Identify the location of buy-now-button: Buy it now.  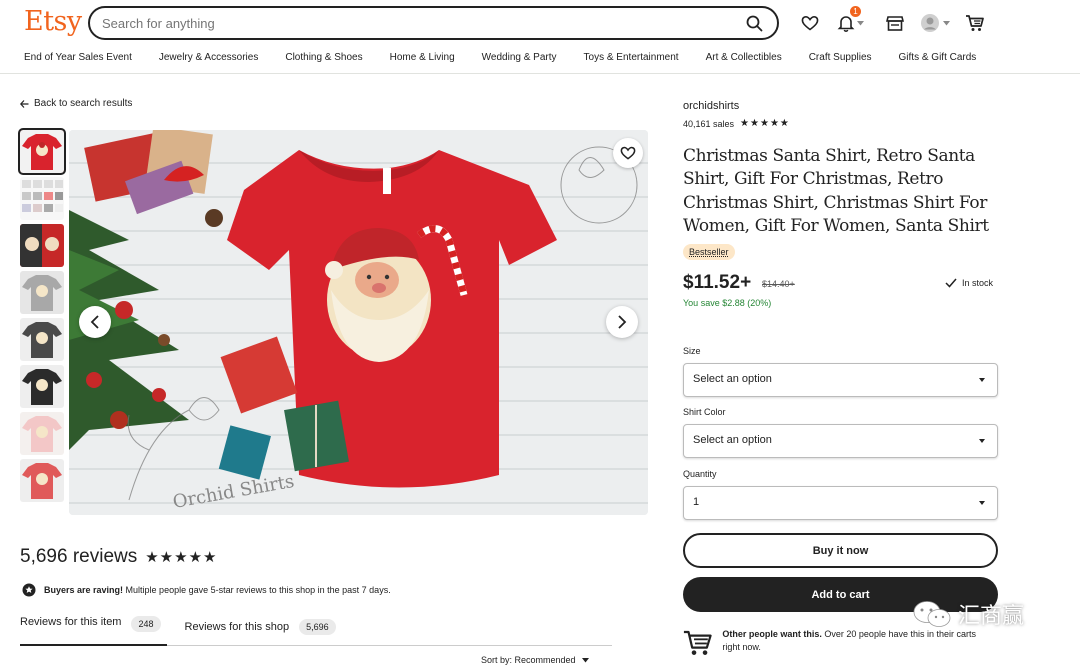
(840, 550).